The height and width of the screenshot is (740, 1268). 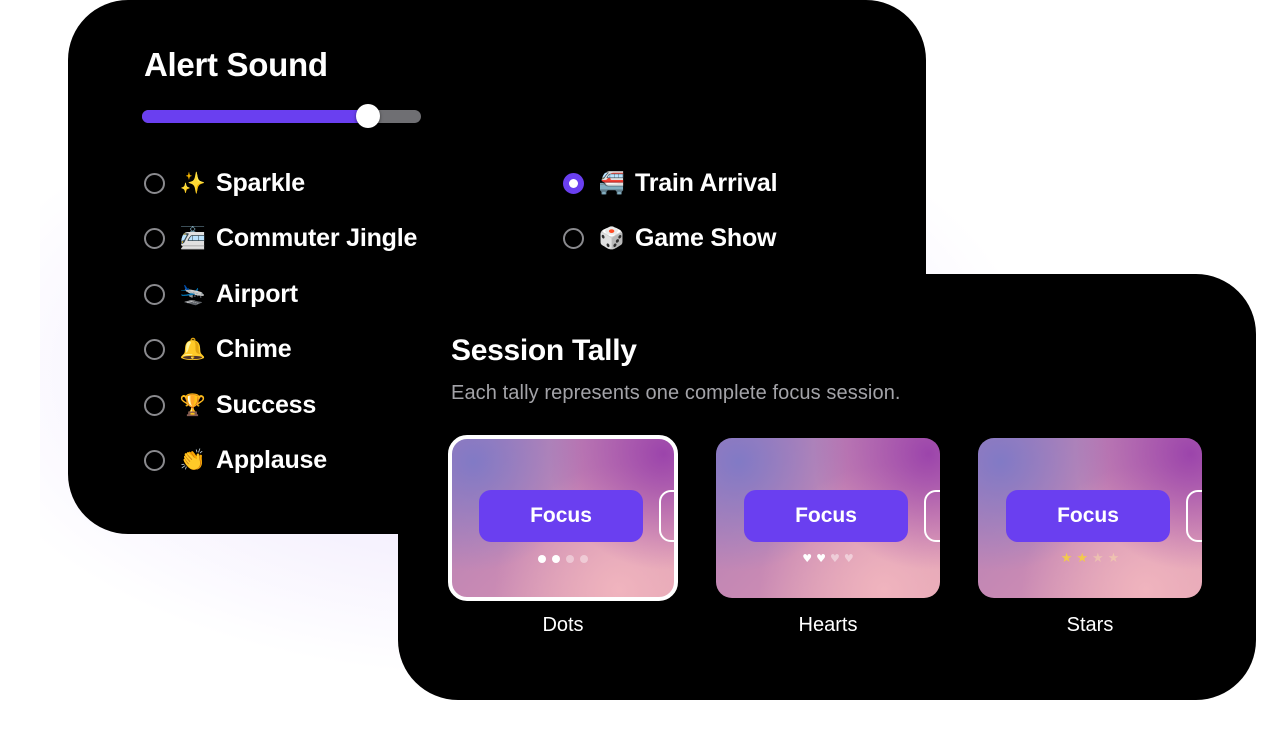 I want to click on sound-option-chime: 🔔 Chime, so click(x=218, y=349).